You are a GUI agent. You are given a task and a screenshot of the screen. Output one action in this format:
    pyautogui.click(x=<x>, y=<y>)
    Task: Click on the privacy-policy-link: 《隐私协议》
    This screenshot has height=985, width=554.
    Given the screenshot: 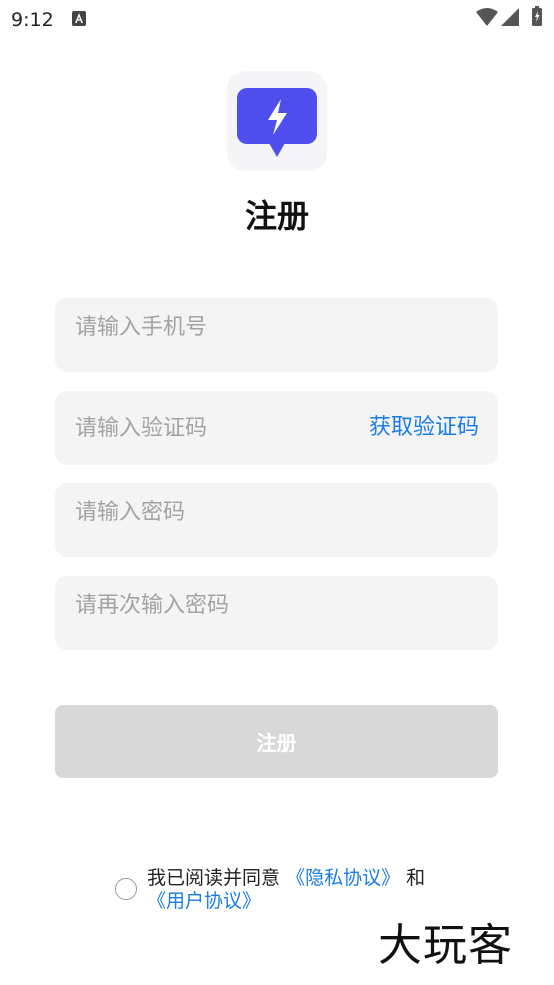 What is the action you would take?
    pyautogui.click(x=343, y=878)
    